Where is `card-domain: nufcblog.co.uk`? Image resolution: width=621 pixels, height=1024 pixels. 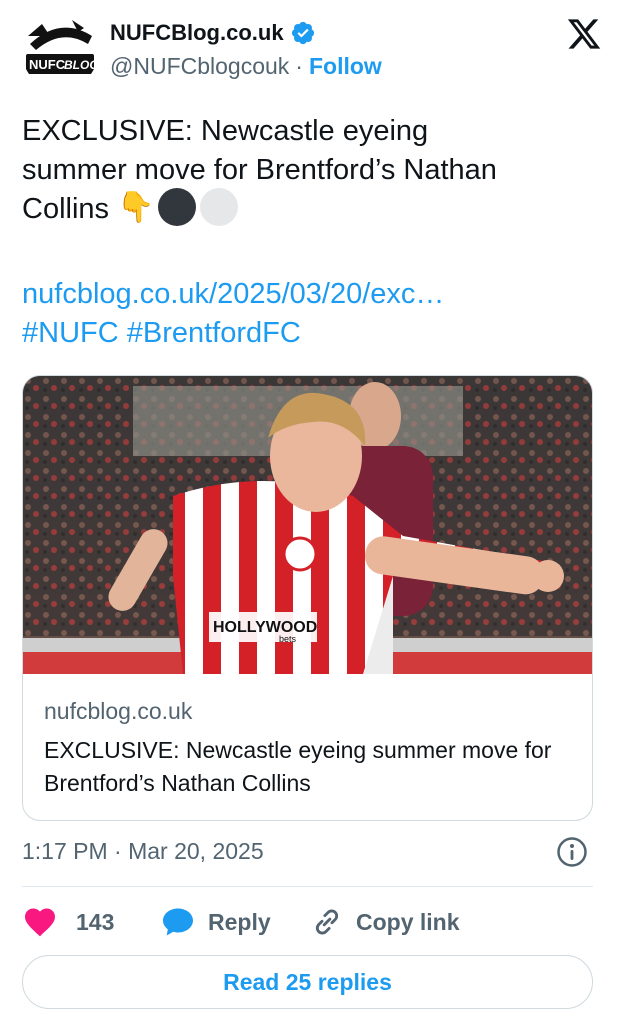 card-domain: nufcblog.co.uk is located at coordinates (118, 711).